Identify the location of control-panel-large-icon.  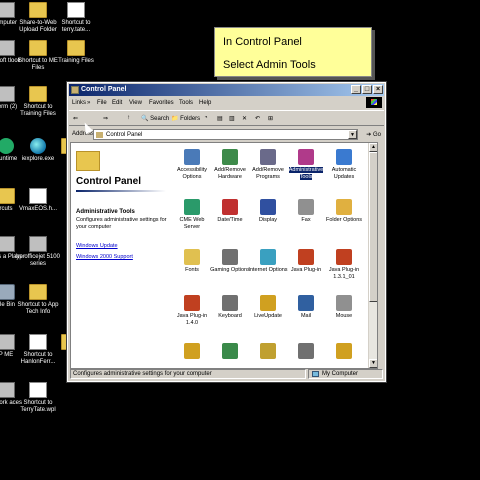
(88, 161).